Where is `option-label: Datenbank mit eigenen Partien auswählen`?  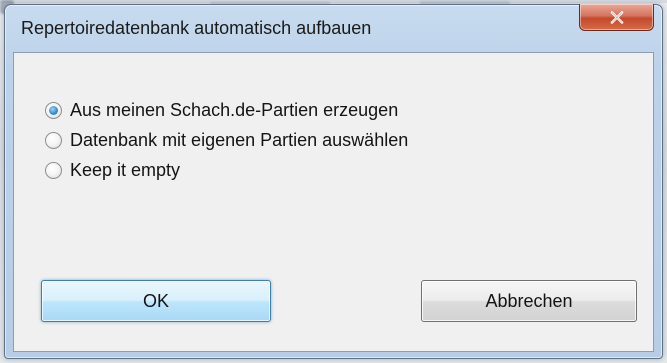
option-label: Datenbank mit eigenen Partien auswählen is located at coordinates (239, 139).